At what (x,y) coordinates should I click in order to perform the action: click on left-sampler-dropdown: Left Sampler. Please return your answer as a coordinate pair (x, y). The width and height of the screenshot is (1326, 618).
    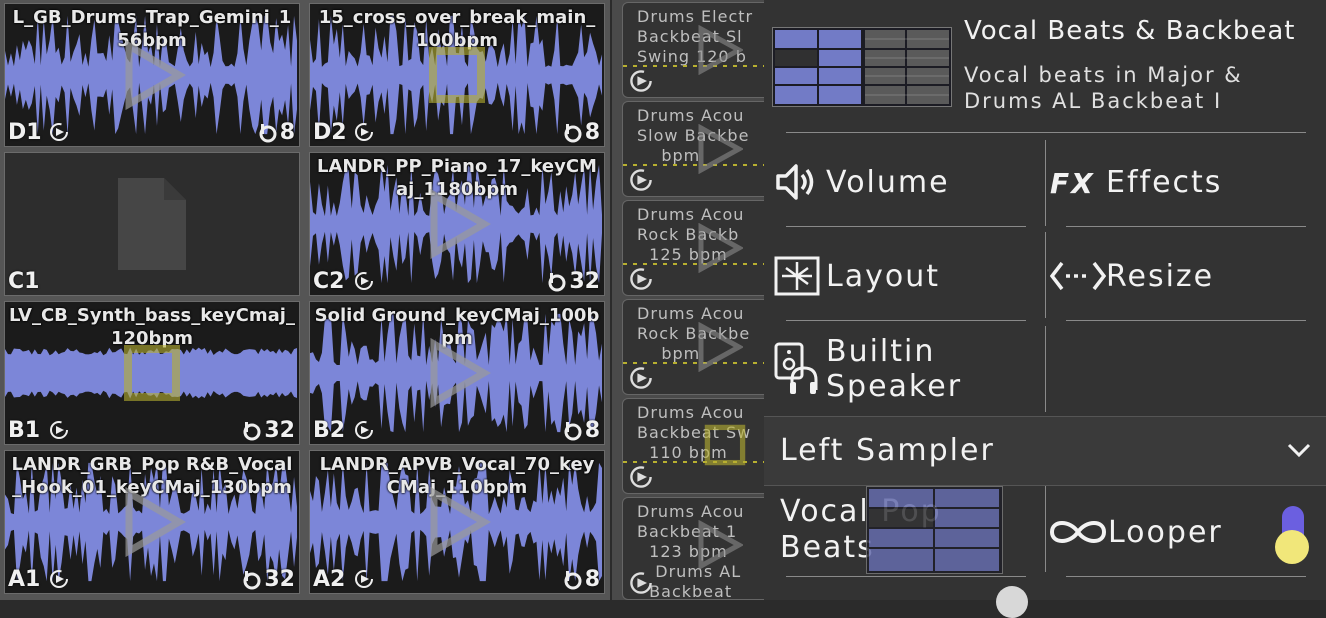
    Looking at the image, I should click on (1045, 451).